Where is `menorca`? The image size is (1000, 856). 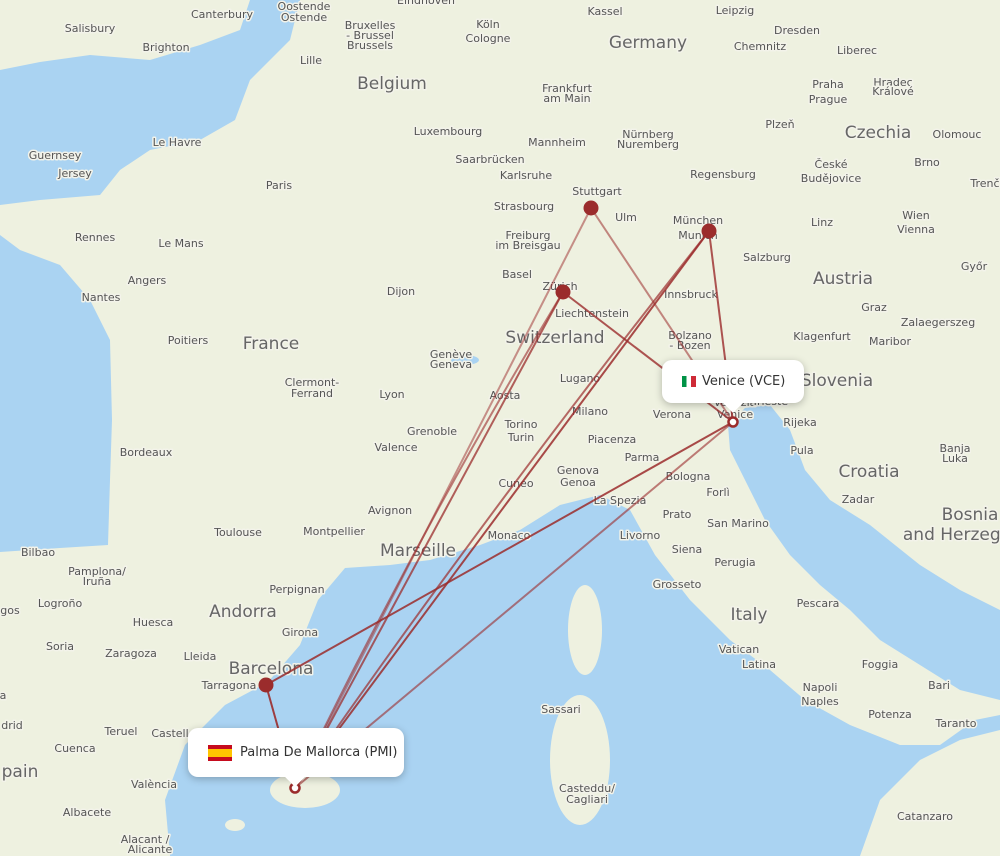
menorca is located at coordinates (235, 825).